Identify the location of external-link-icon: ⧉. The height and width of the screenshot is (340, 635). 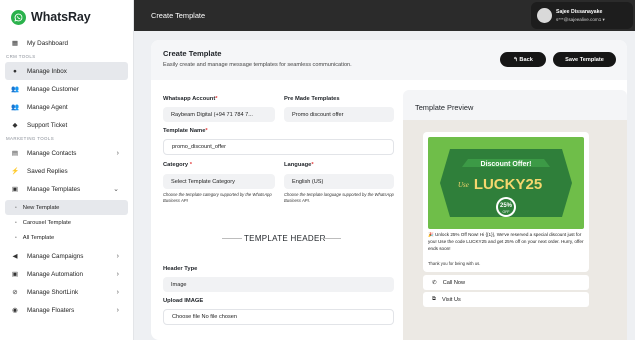
(434, 299).